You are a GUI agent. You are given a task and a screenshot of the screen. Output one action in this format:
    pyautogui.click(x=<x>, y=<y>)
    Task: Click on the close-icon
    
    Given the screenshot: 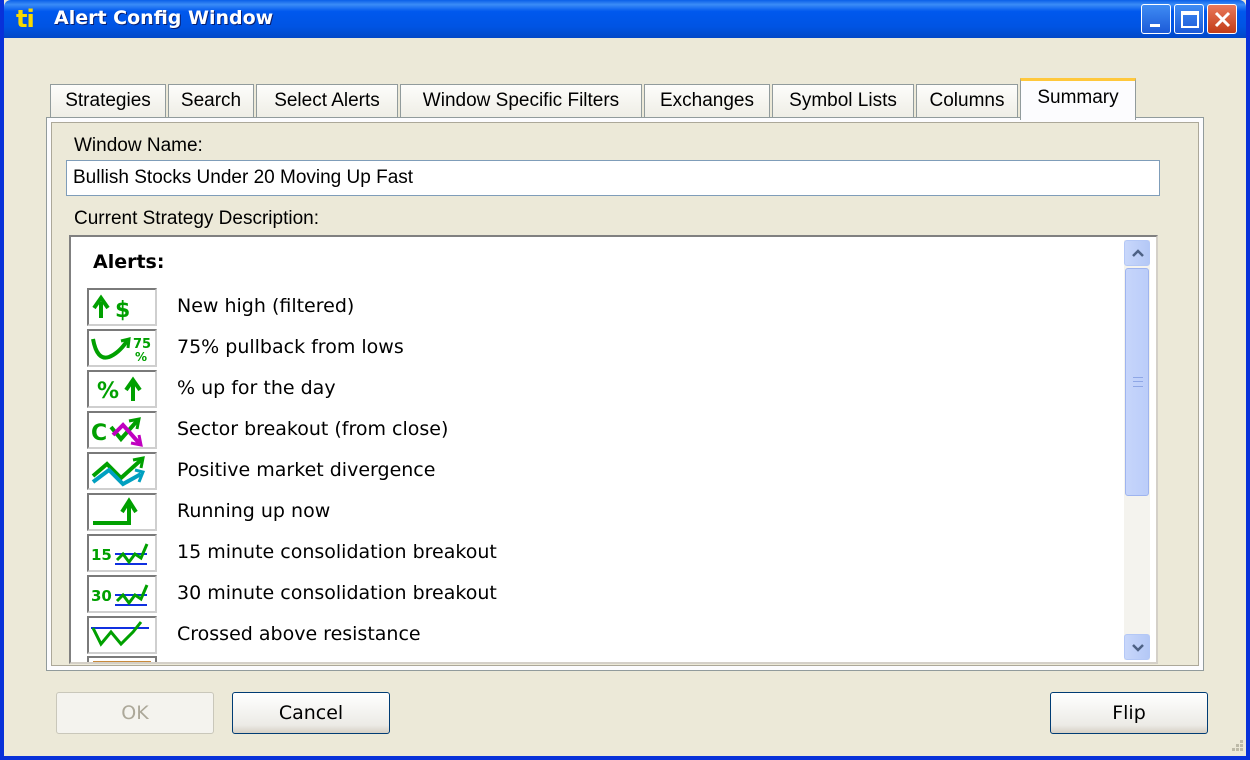 What is the action you would take?
    pyautogui.click(x=1222, y=19)
    